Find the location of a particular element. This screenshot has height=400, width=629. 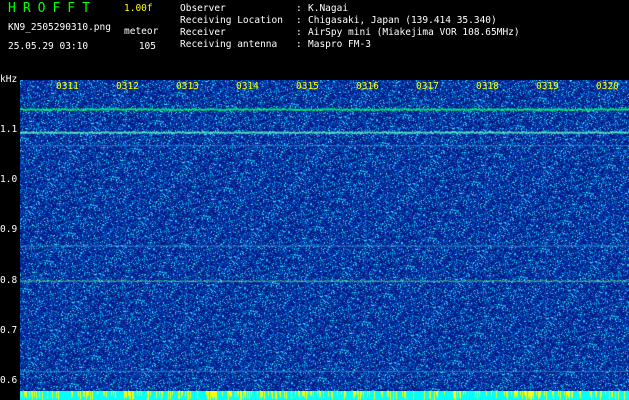

location-label: Receiving Location is located at coordinates (231, 20).